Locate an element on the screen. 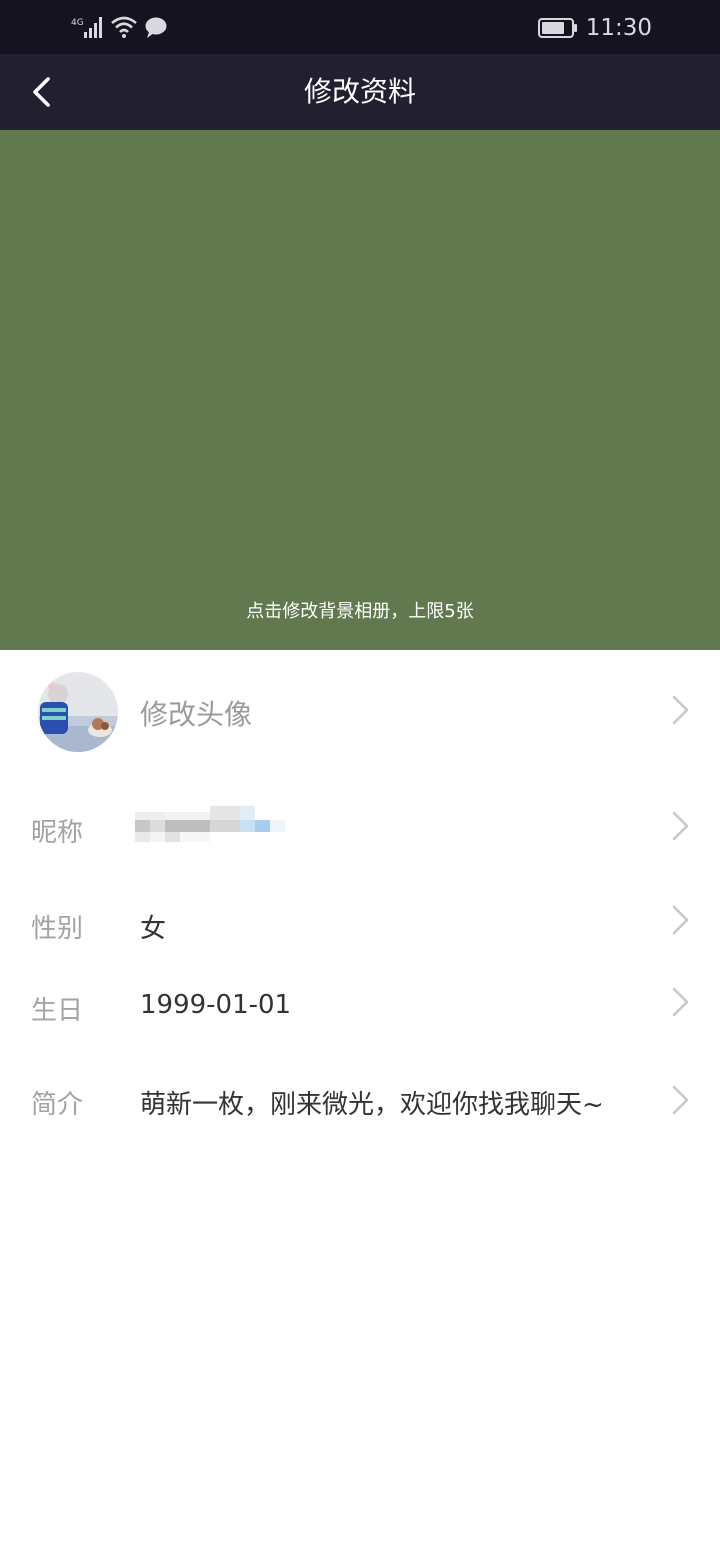 Image resolution: width=720 pixels, height=1560 pixels. page-title: 修改资料 is located at coordinates (359, 91).